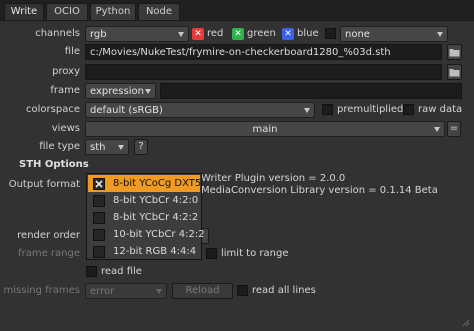 The width and height of the screenshot is (474, 331). What do you see at coordinates (65, 128) in the screenshot?
I see `views-label: views` at bounding box center [65, 128].